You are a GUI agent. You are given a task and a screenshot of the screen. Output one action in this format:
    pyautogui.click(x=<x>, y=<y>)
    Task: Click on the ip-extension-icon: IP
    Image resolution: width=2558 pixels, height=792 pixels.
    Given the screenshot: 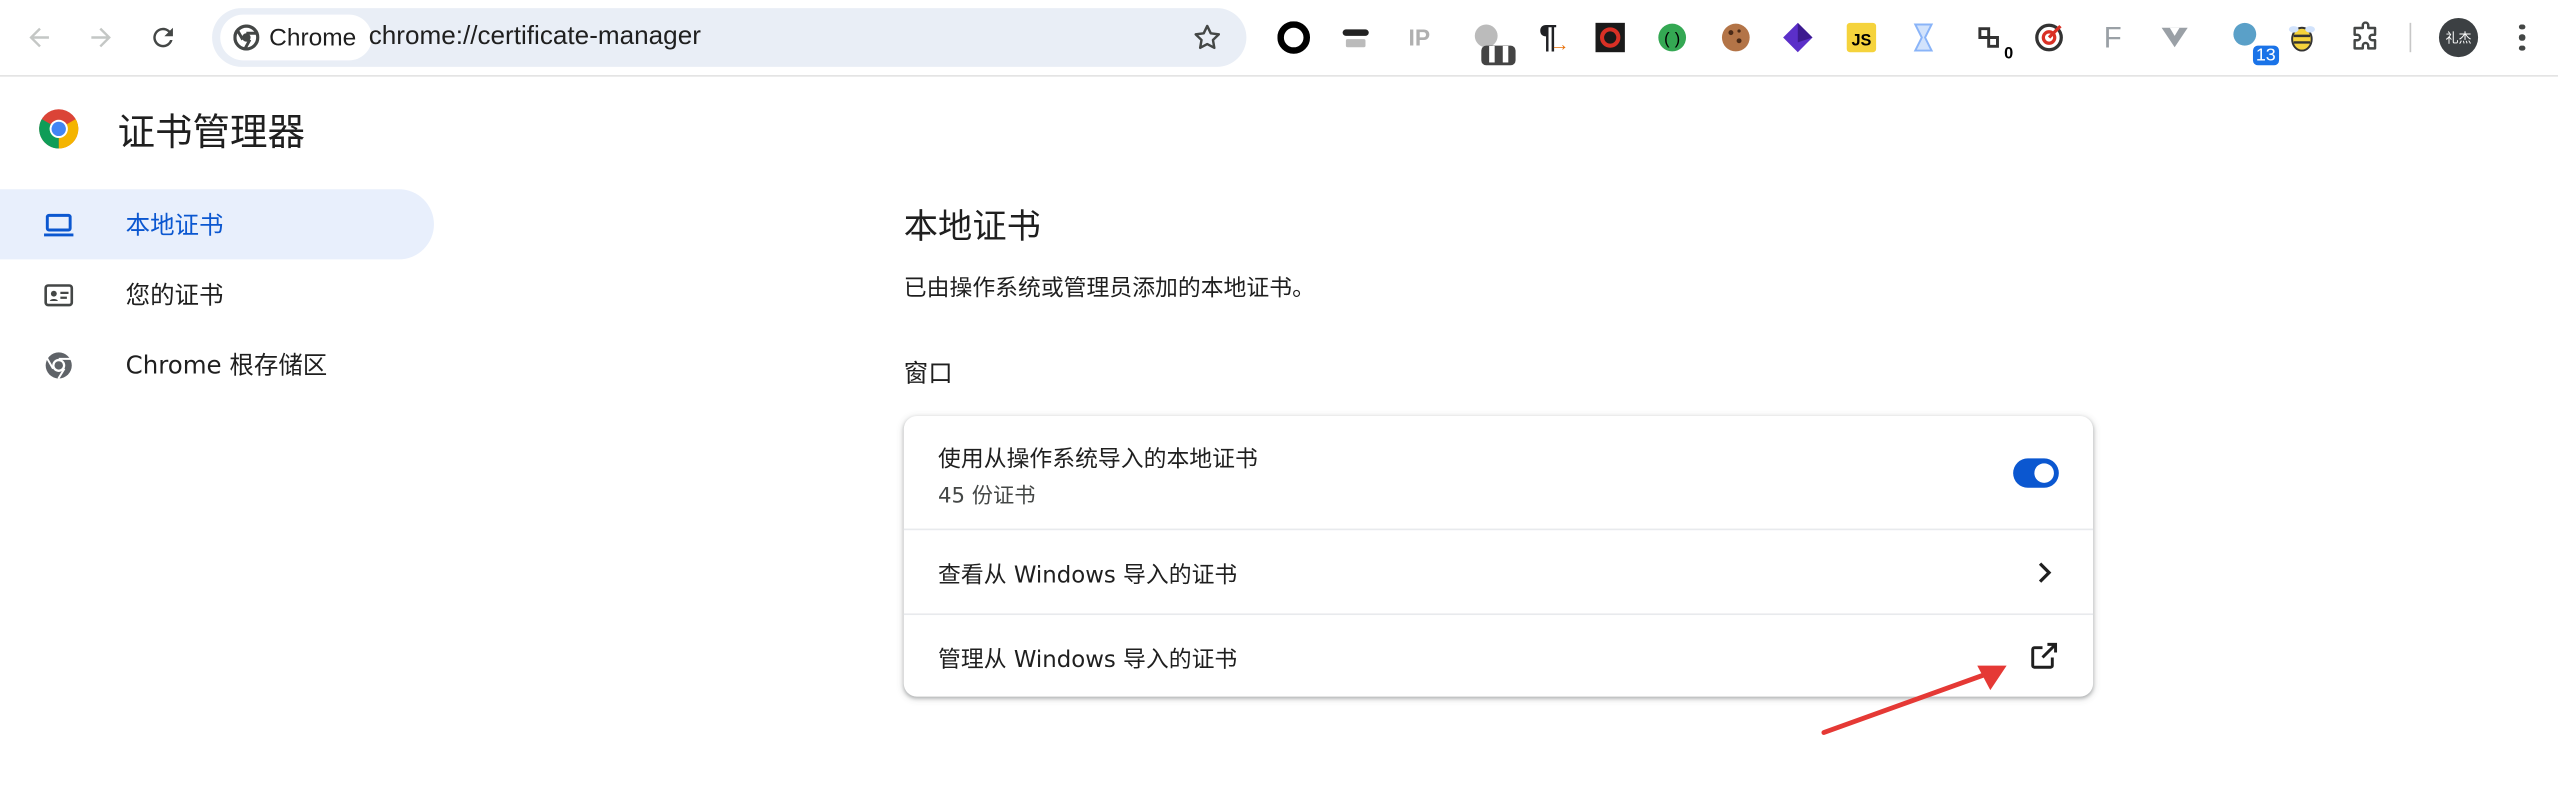 What is the action you would take?
    pyautogui.click(x=1419, y=37)
    